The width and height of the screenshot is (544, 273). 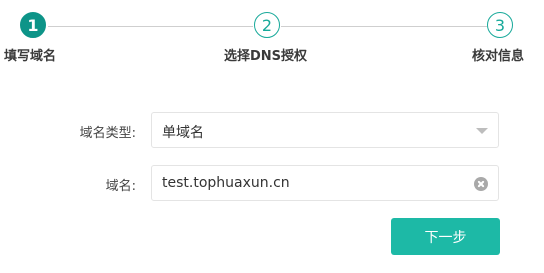 What do you see at coordinates (325, 183) in the screenshot?
I see `domain-input: test.tophuaxun.cn` at bounding box center [325, 183].